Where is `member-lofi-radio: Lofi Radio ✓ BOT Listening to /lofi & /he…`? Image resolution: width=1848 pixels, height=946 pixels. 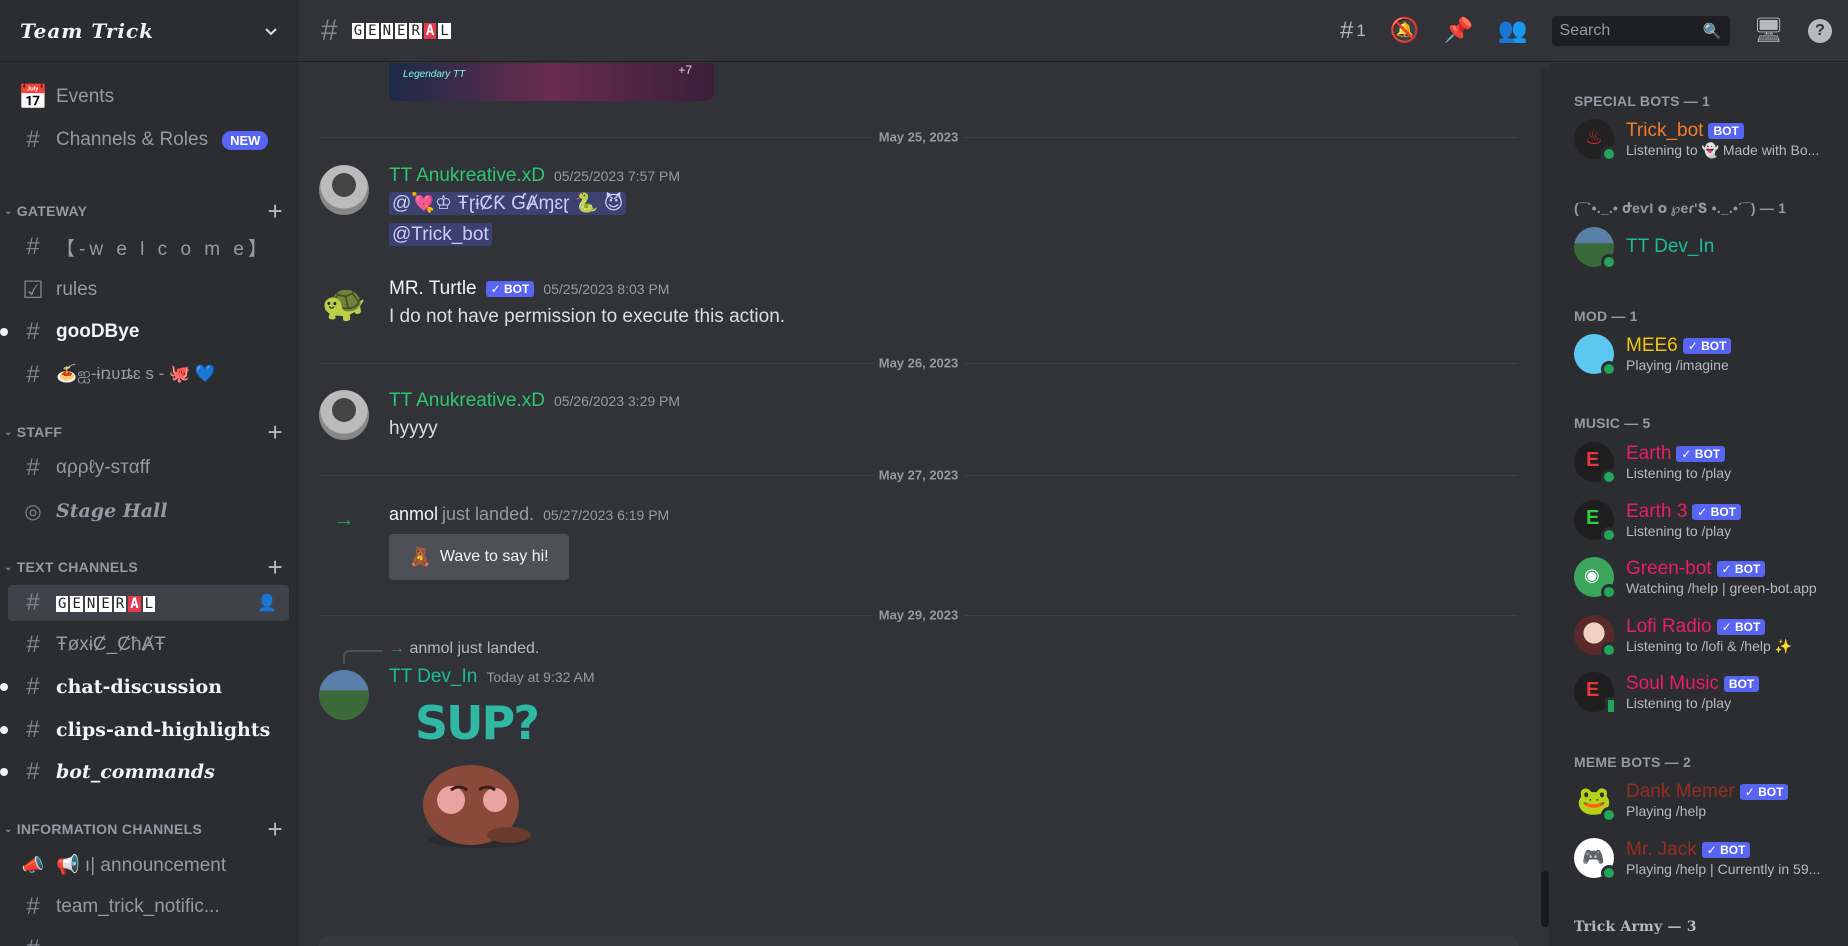 member-lofi-radio: Lofi Radio ✓ BOT Listening to /lofi & /he… is located at coordinates (1709, 635).